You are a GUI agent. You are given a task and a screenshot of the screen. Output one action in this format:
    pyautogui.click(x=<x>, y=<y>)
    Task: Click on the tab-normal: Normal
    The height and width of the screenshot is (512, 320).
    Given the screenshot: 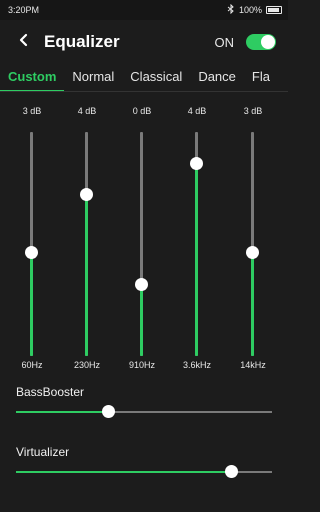 What is the action you would take?
    pyautogui.click(x=93, y=78)
    